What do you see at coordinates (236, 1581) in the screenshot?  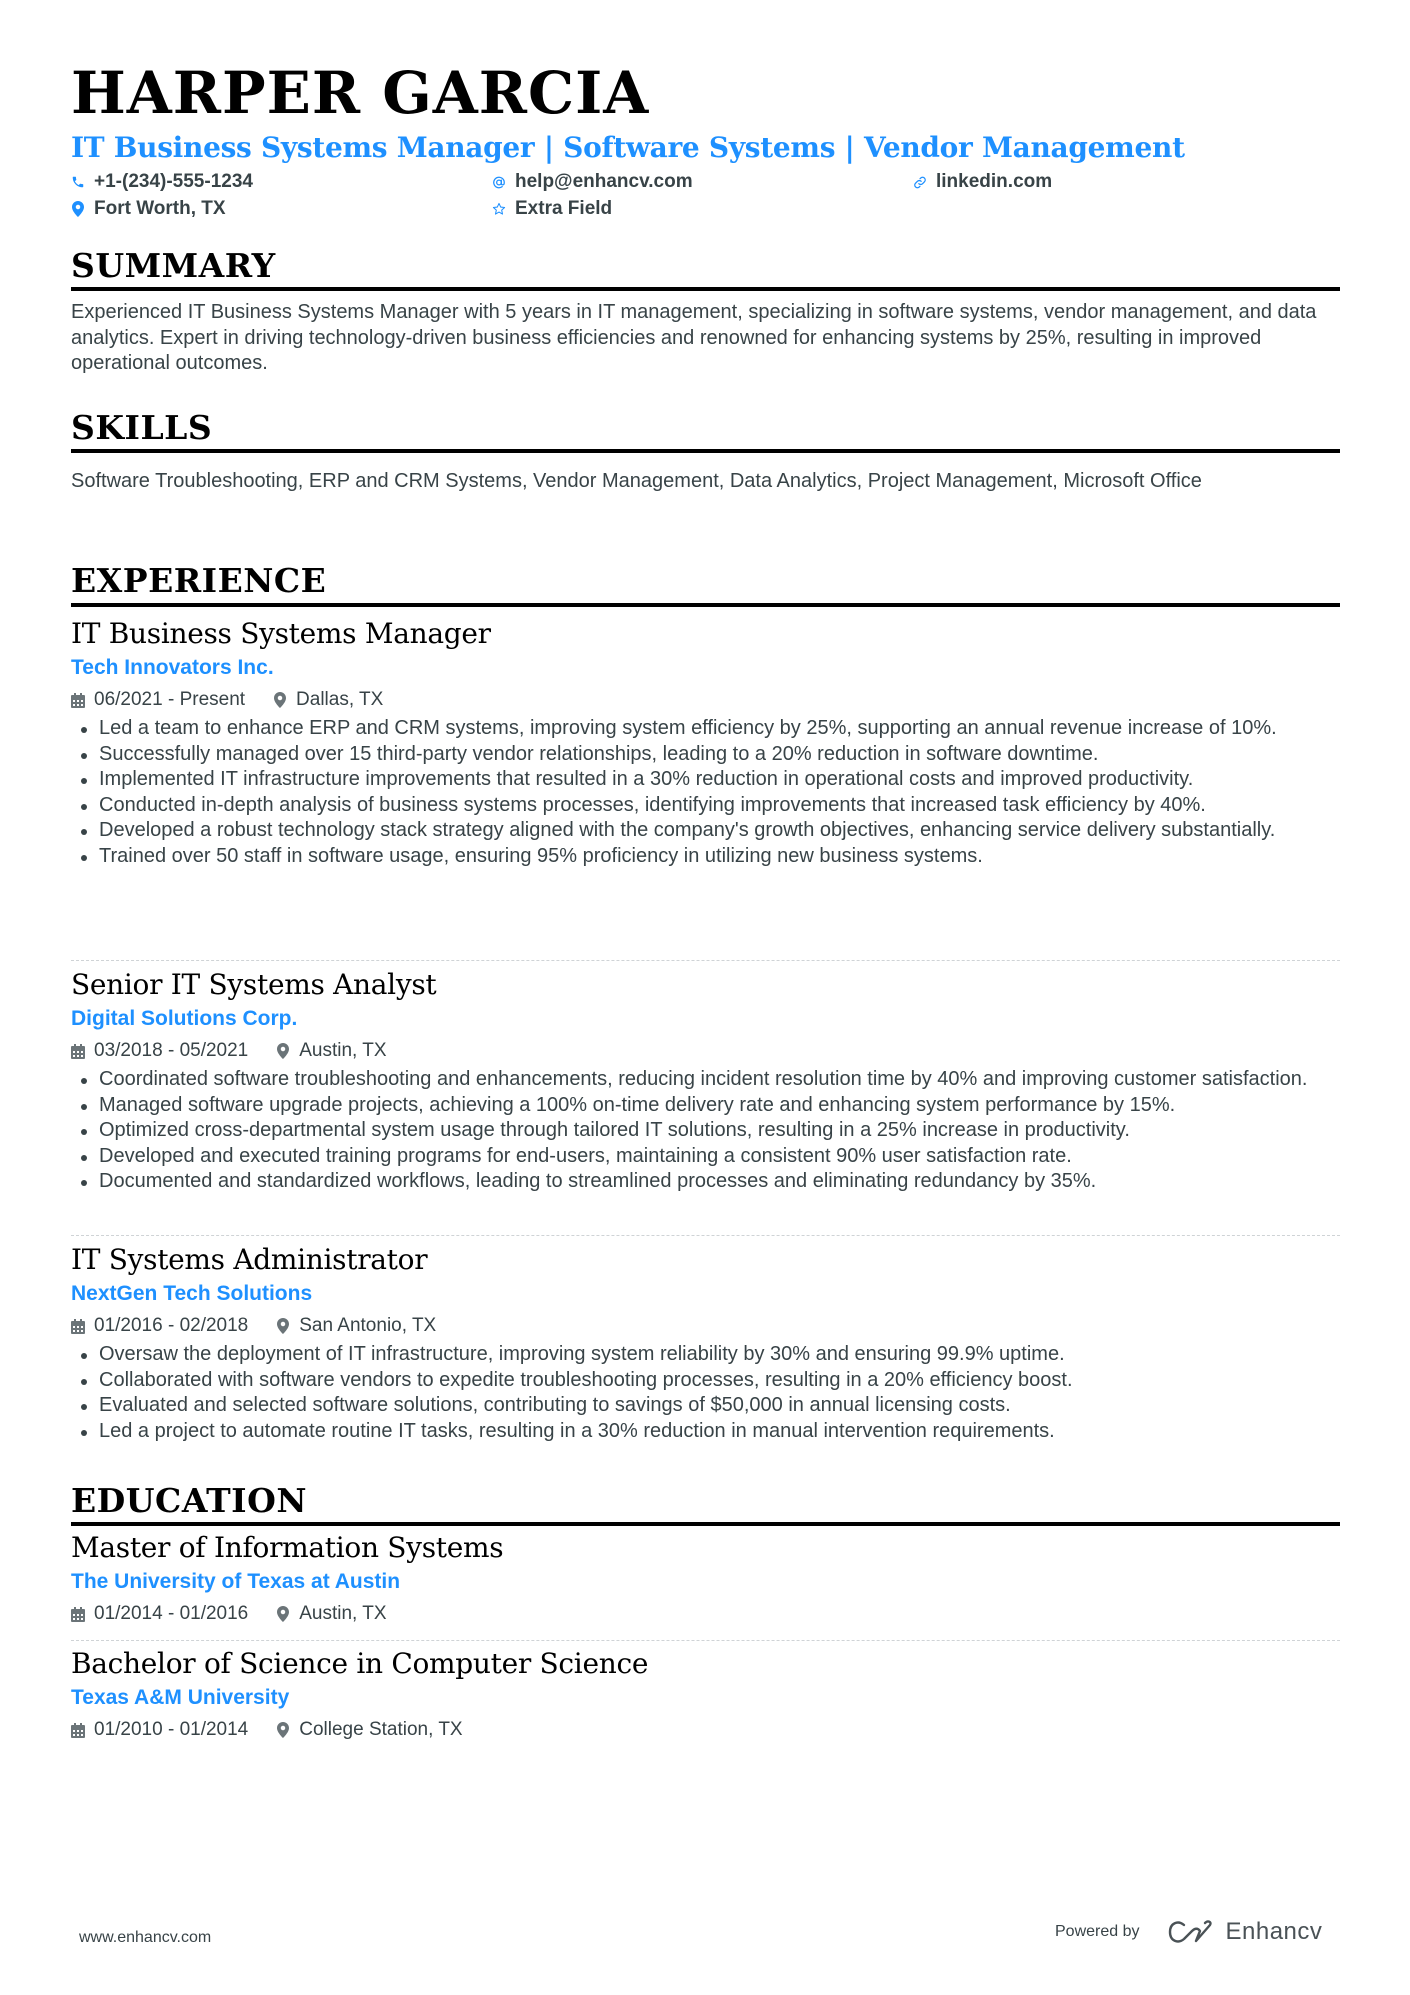 I see `school-name: The University of Texas at Austin` at bounding box center [236, 1581].